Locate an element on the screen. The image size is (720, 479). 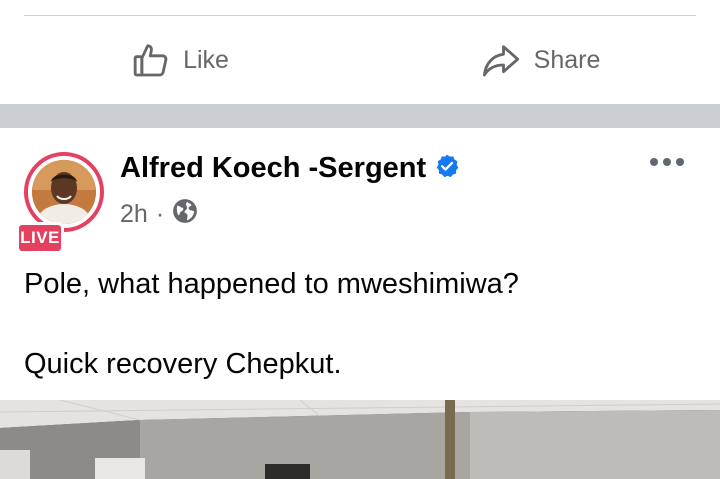
post-meta: 2h · is located at coordinates (159, 214).